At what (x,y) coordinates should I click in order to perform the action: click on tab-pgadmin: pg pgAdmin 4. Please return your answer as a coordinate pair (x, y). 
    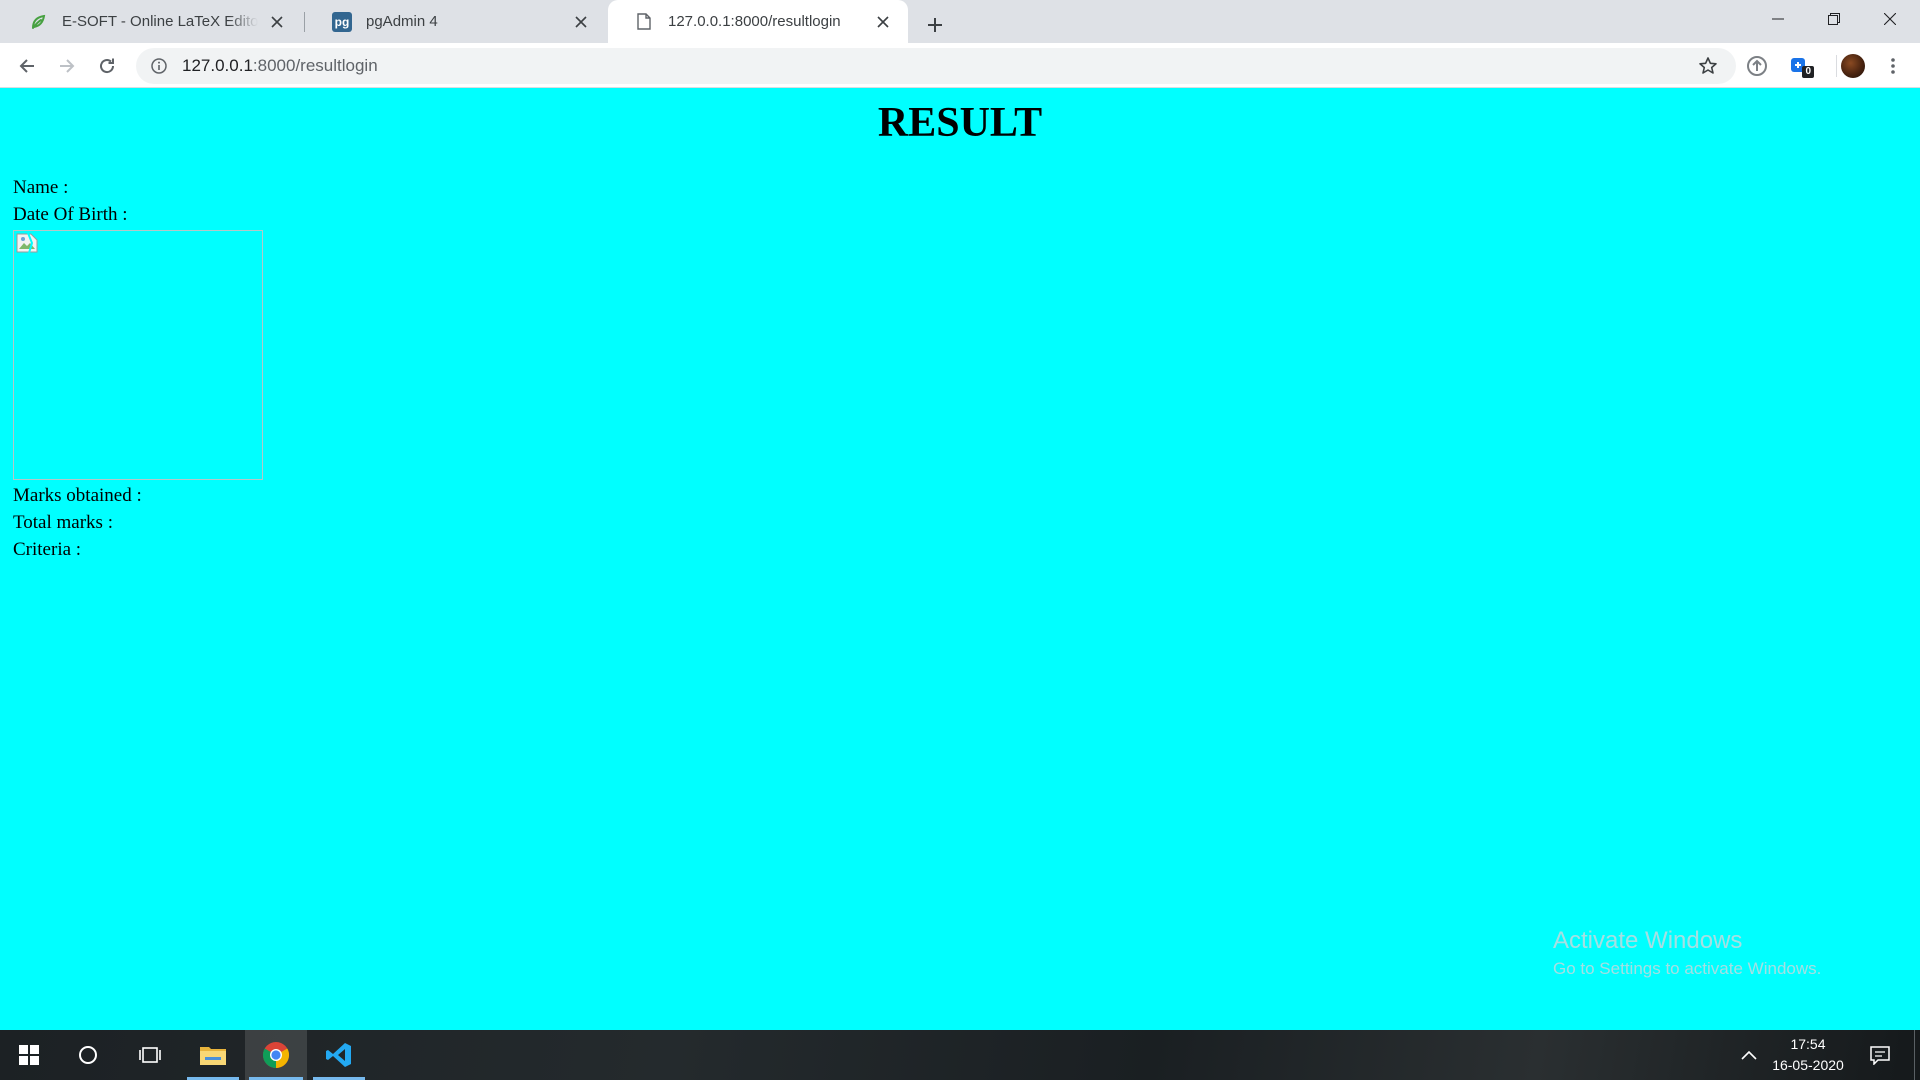
    Looking at the image, I should click on (456, 21).